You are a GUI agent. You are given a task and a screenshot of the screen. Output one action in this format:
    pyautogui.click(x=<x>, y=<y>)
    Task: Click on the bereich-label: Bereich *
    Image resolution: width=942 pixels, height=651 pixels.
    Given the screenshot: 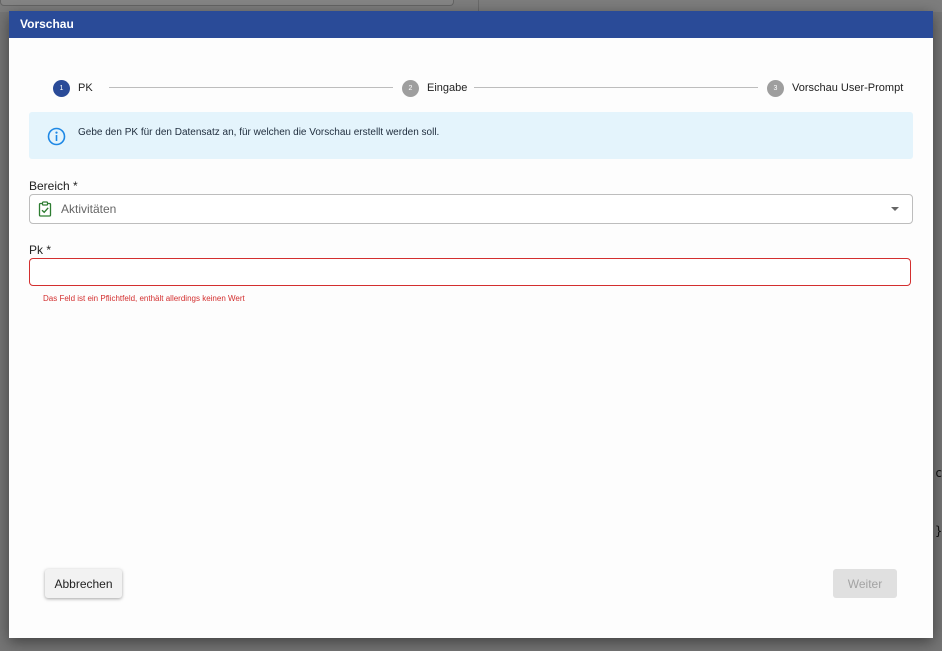 What is the action you would take?
    pyautogui.click(x=53, y=186)
    